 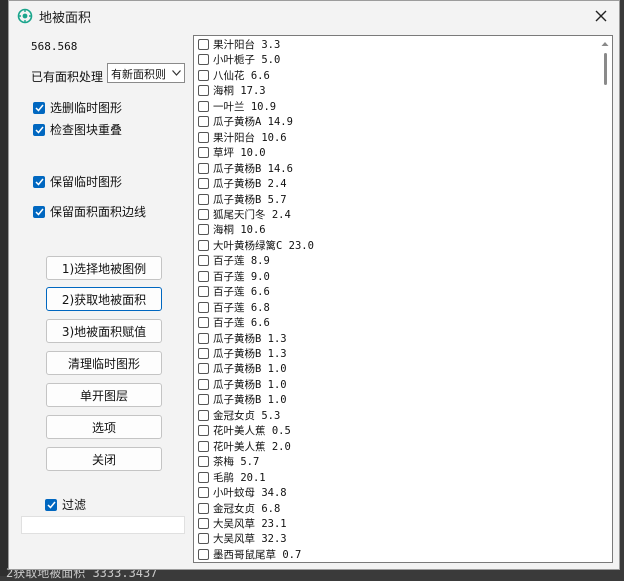 I want to click on process-select: 有新面积则, so click(x=146, y=73).